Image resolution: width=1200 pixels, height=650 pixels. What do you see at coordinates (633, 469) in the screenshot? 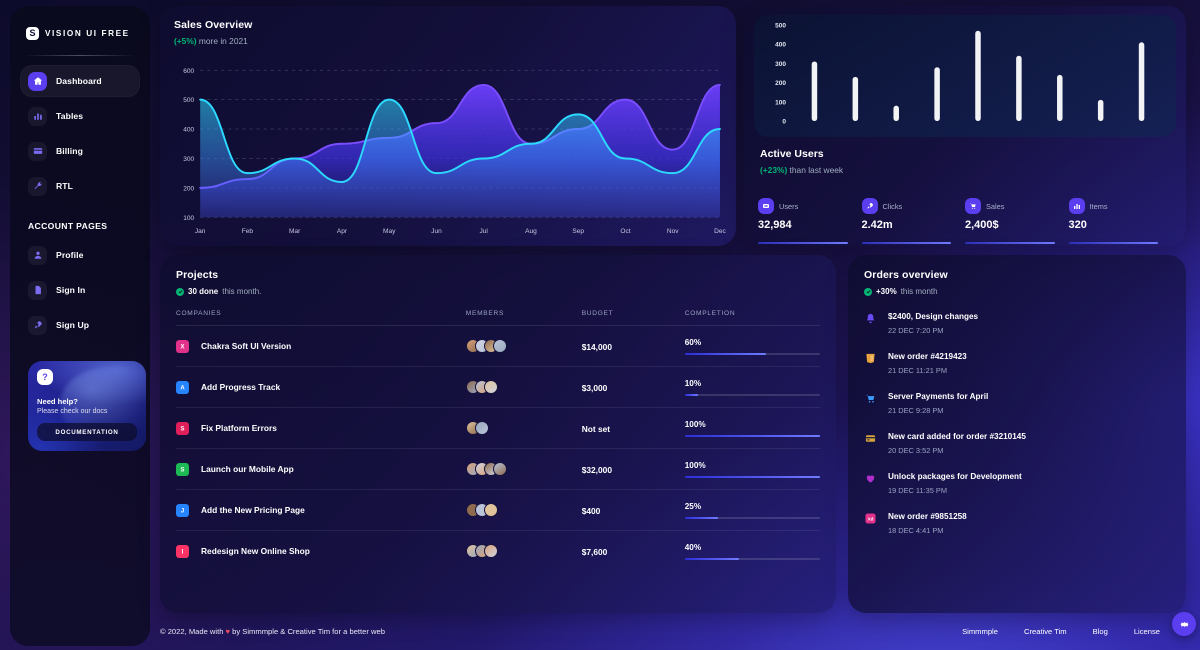
I see `cell-budget: $32,000` at bounding box center [633, 469].